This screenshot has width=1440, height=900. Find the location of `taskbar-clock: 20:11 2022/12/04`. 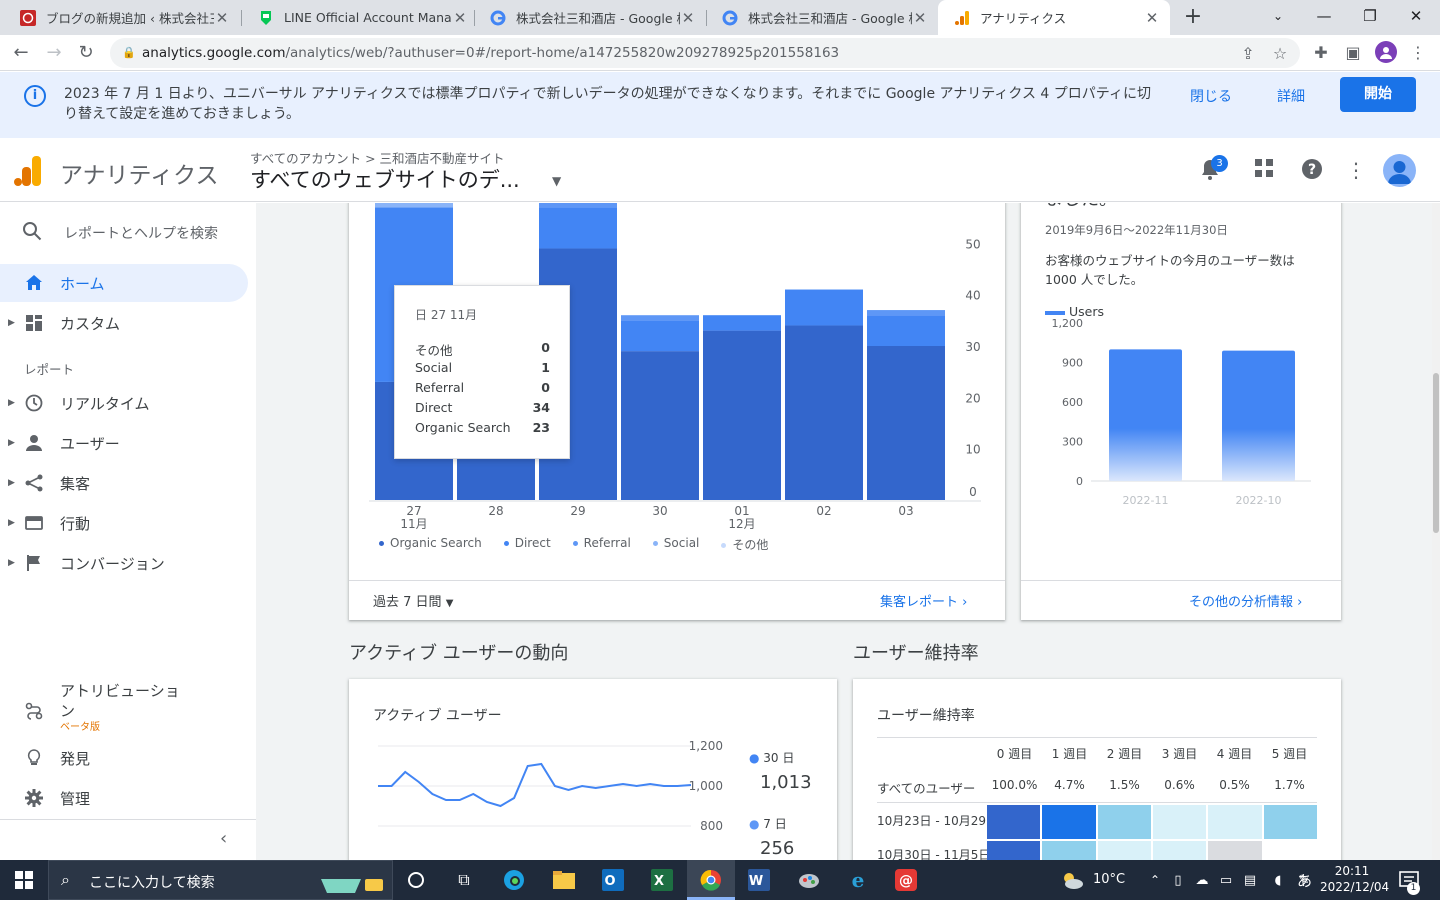

taskbar-clock: 20:11 2022/12/04 is located at coordinates (1354, 879).